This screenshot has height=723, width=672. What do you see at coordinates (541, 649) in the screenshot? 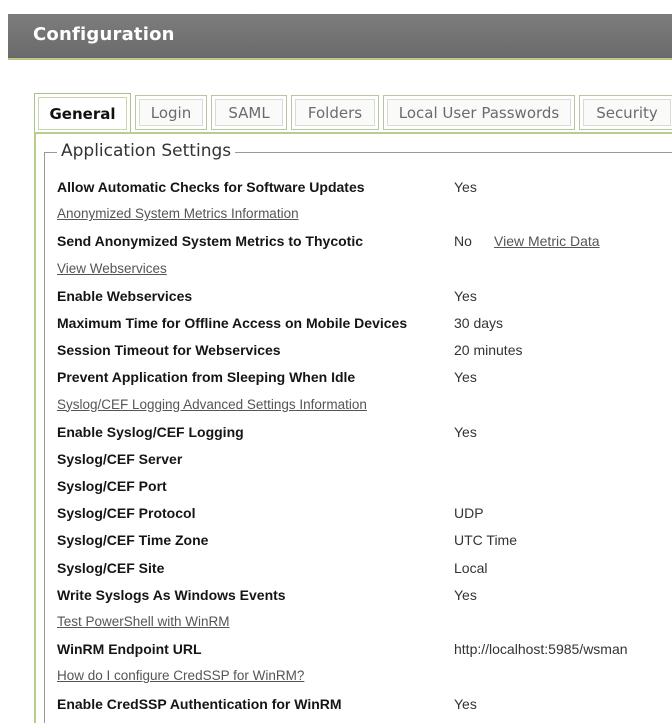
I see `setting-value: http://localhost:5985/wsman` at bounding box center [541, 649].